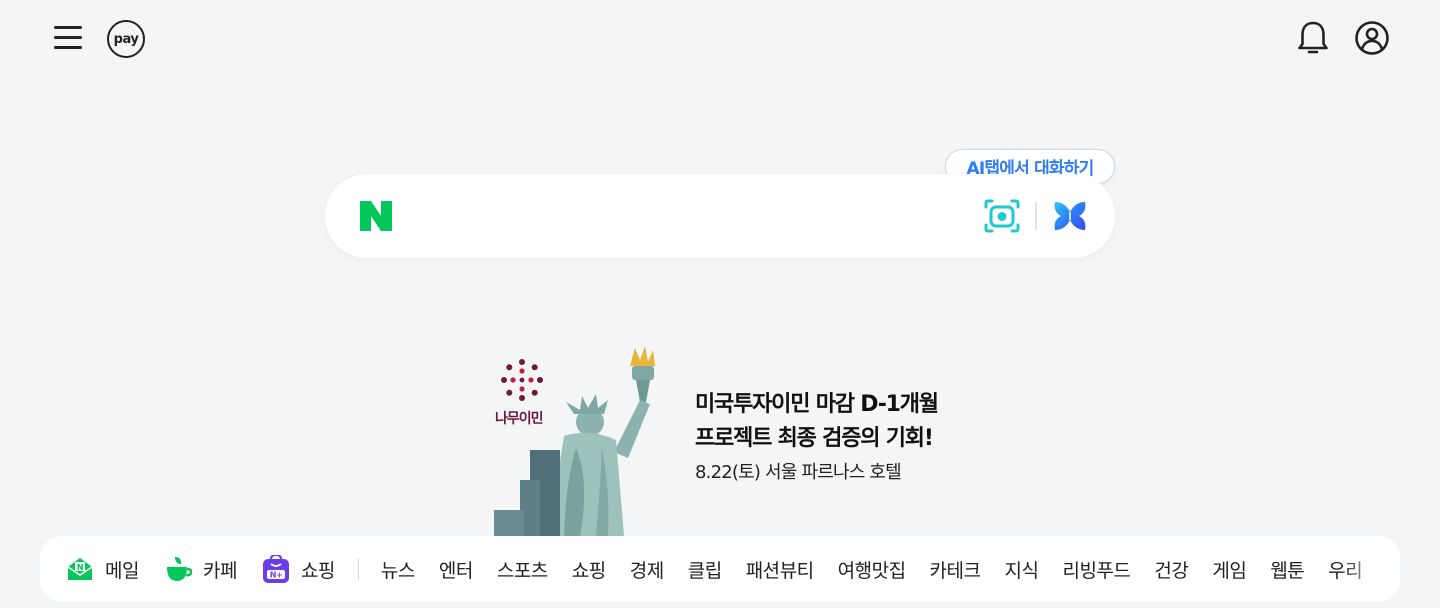 Image resolution: width=1440 pixels, height=608 pixels. I want to click on ad-subtext: 8.22(토) 서울 파르나스 호텔, so click(798, 472).